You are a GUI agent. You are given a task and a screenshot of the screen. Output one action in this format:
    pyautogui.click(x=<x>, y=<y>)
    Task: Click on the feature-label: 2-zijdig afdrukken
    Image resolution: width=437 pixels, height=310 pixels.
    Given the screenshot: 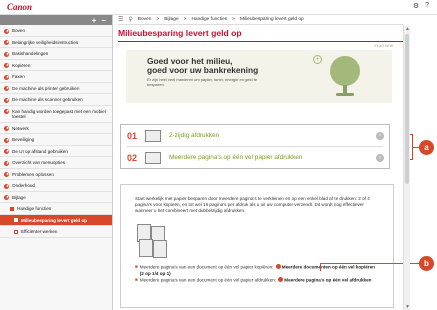 What is the action you would take?
    pyautogui.click(x=194, y=135)
    